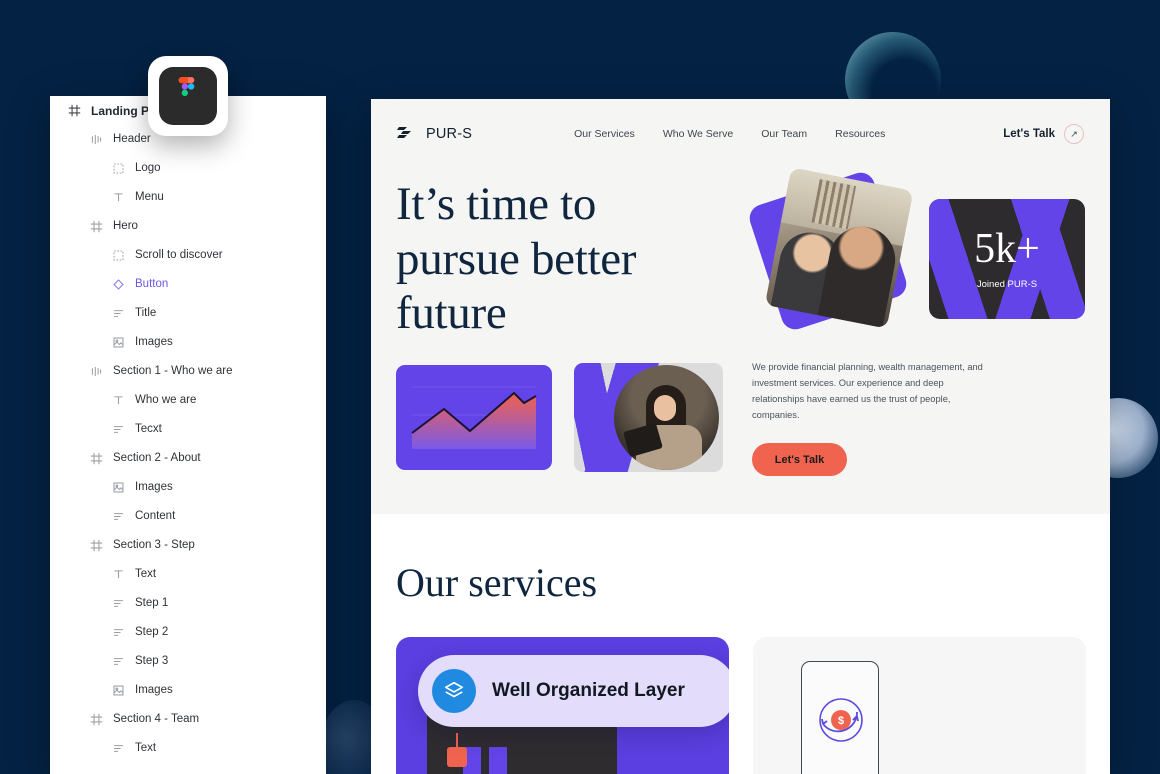 This screenshot has width=1160, height=774. Describe the element at coordinates (188, 603) in the screenshot. I see `layer-row-step-1: Step 1` at that location.